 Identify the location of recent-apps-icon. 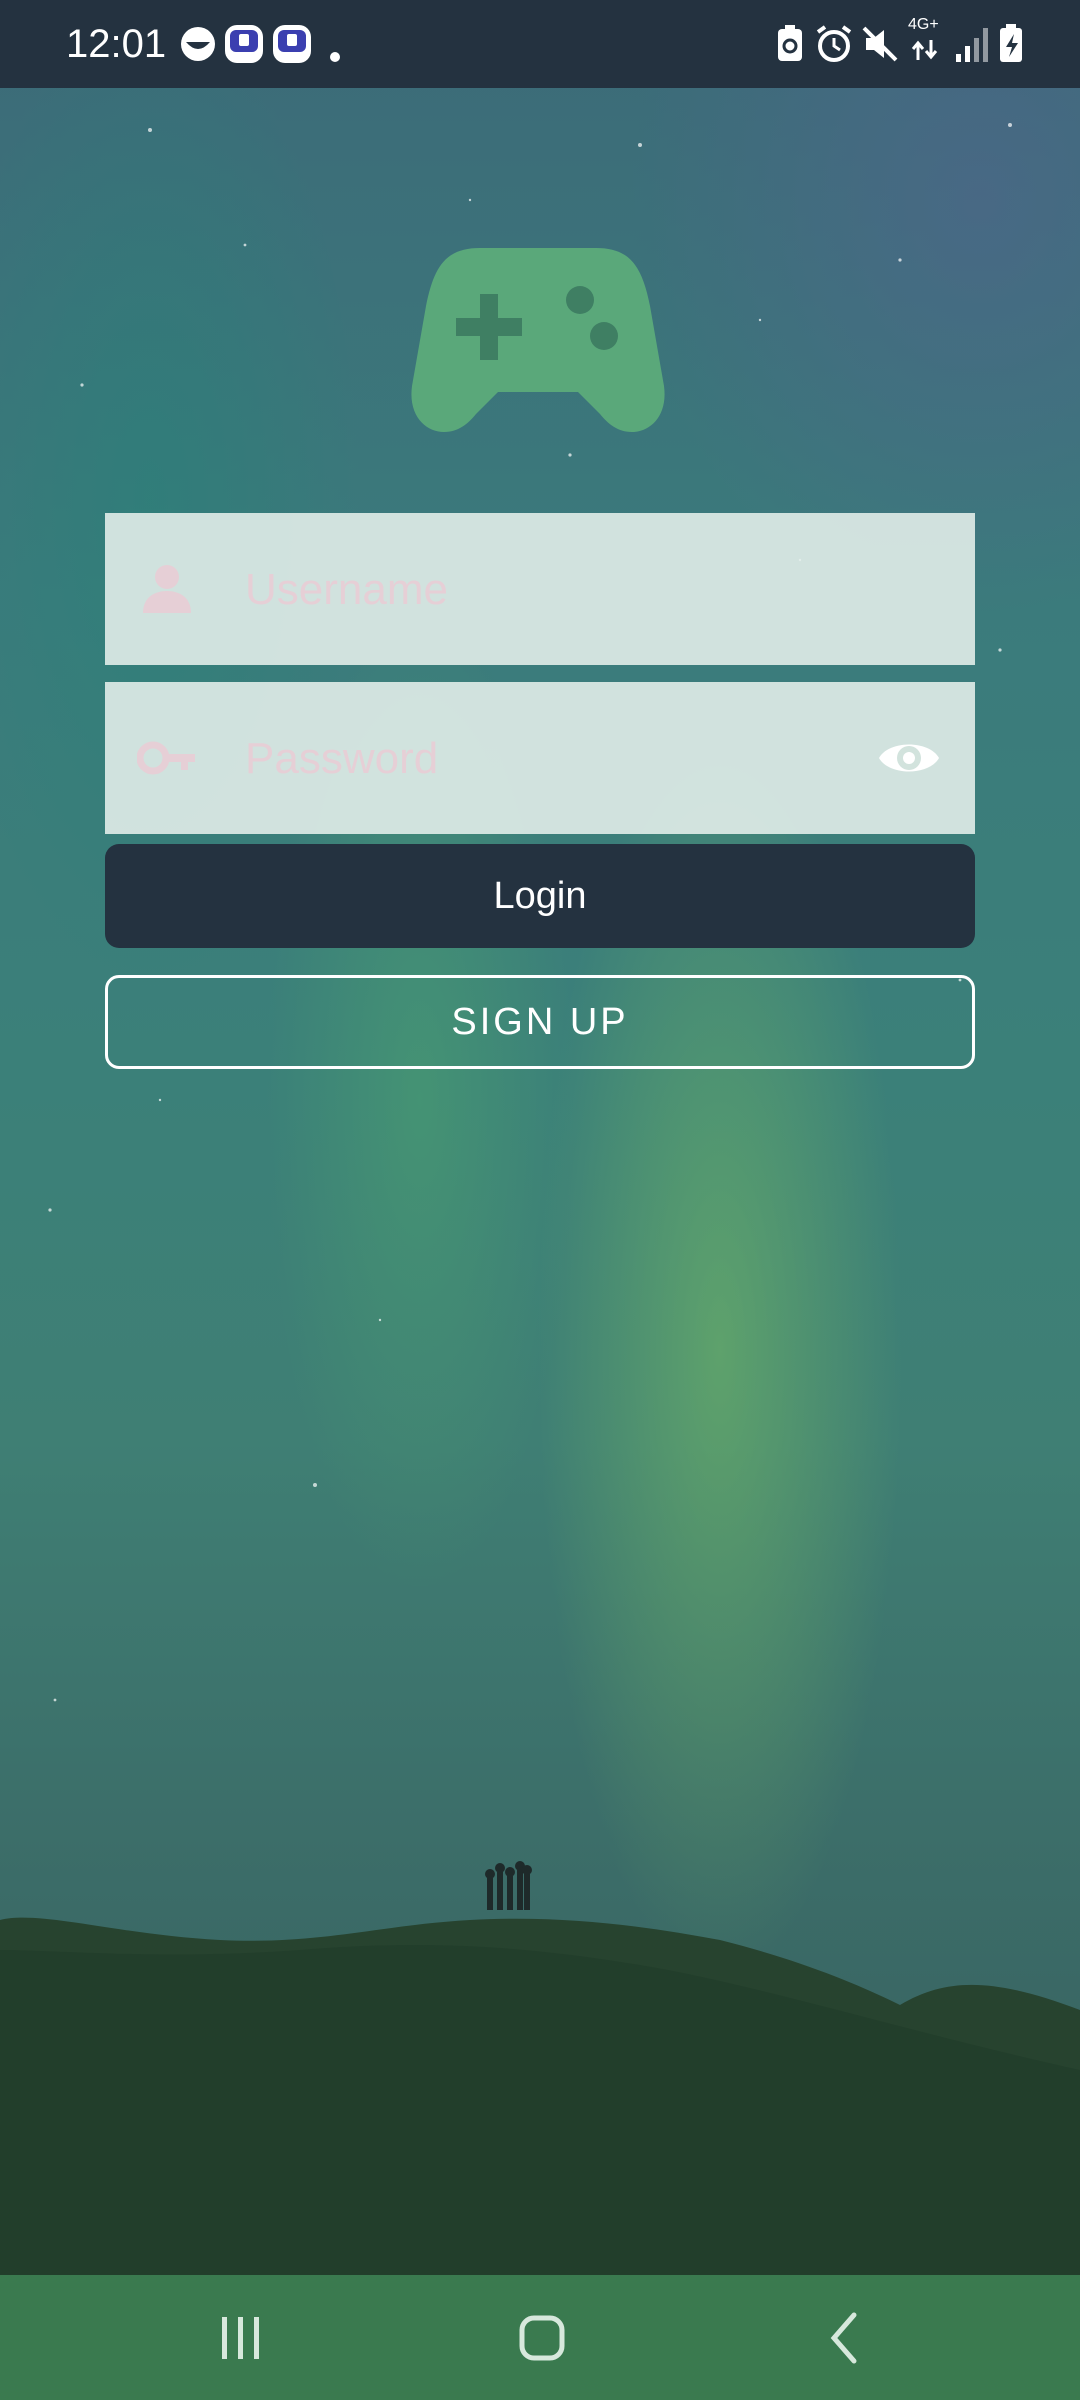
(241, 2338).